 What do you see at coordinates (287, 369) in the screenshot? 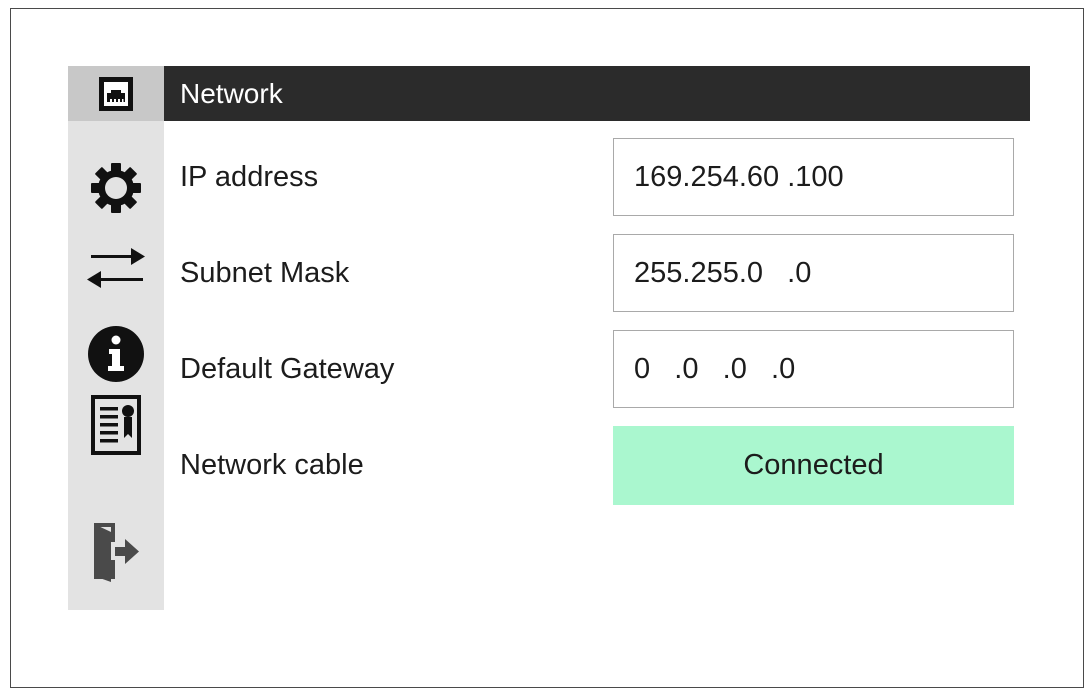
I see `default-gateway-label: Default Gateway` at bounding box center [287, 369].